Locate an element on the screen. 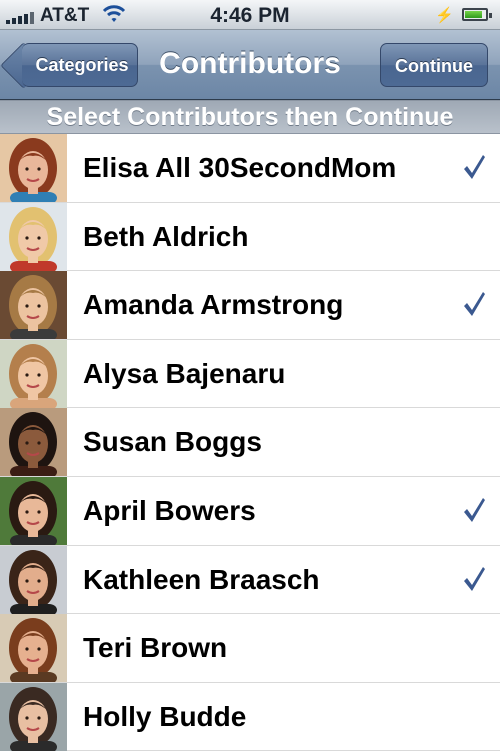 The width and height of the screenshot is (500, 751). contributor-row: Alysa Bajenaru is located at coordinates (250, 374).